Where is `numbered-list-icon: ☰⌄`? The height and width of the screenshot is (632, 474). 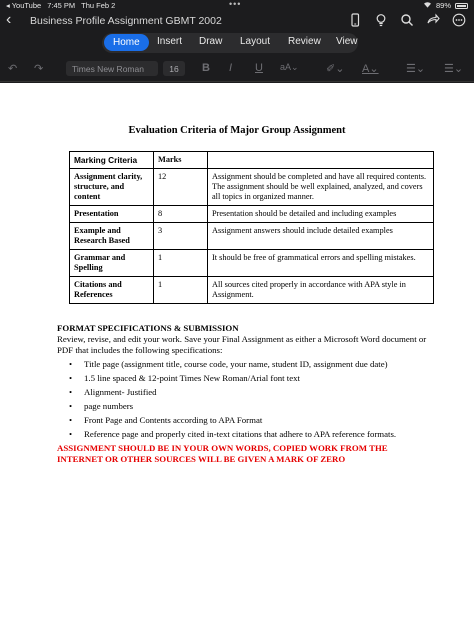 numbered-list-icon: ☰⌄ is located at coordinates (453, 68).